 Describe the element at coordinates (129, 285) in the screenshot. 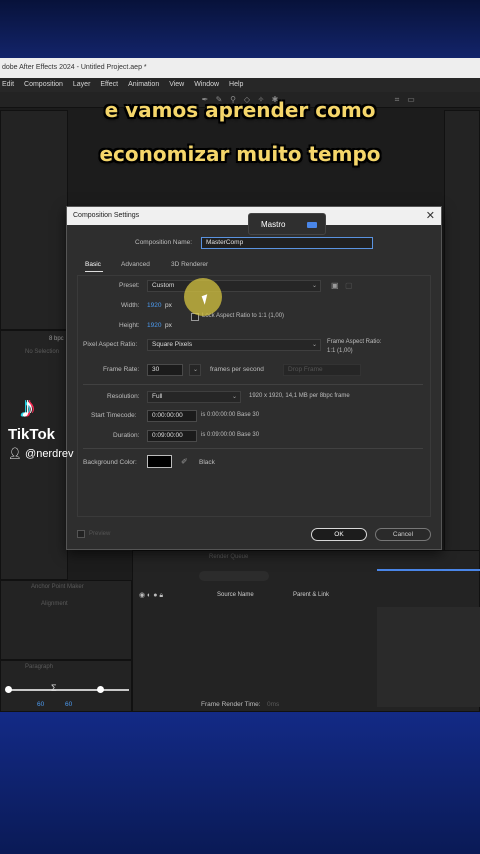

I see `preset-label: Preset:` at that location.